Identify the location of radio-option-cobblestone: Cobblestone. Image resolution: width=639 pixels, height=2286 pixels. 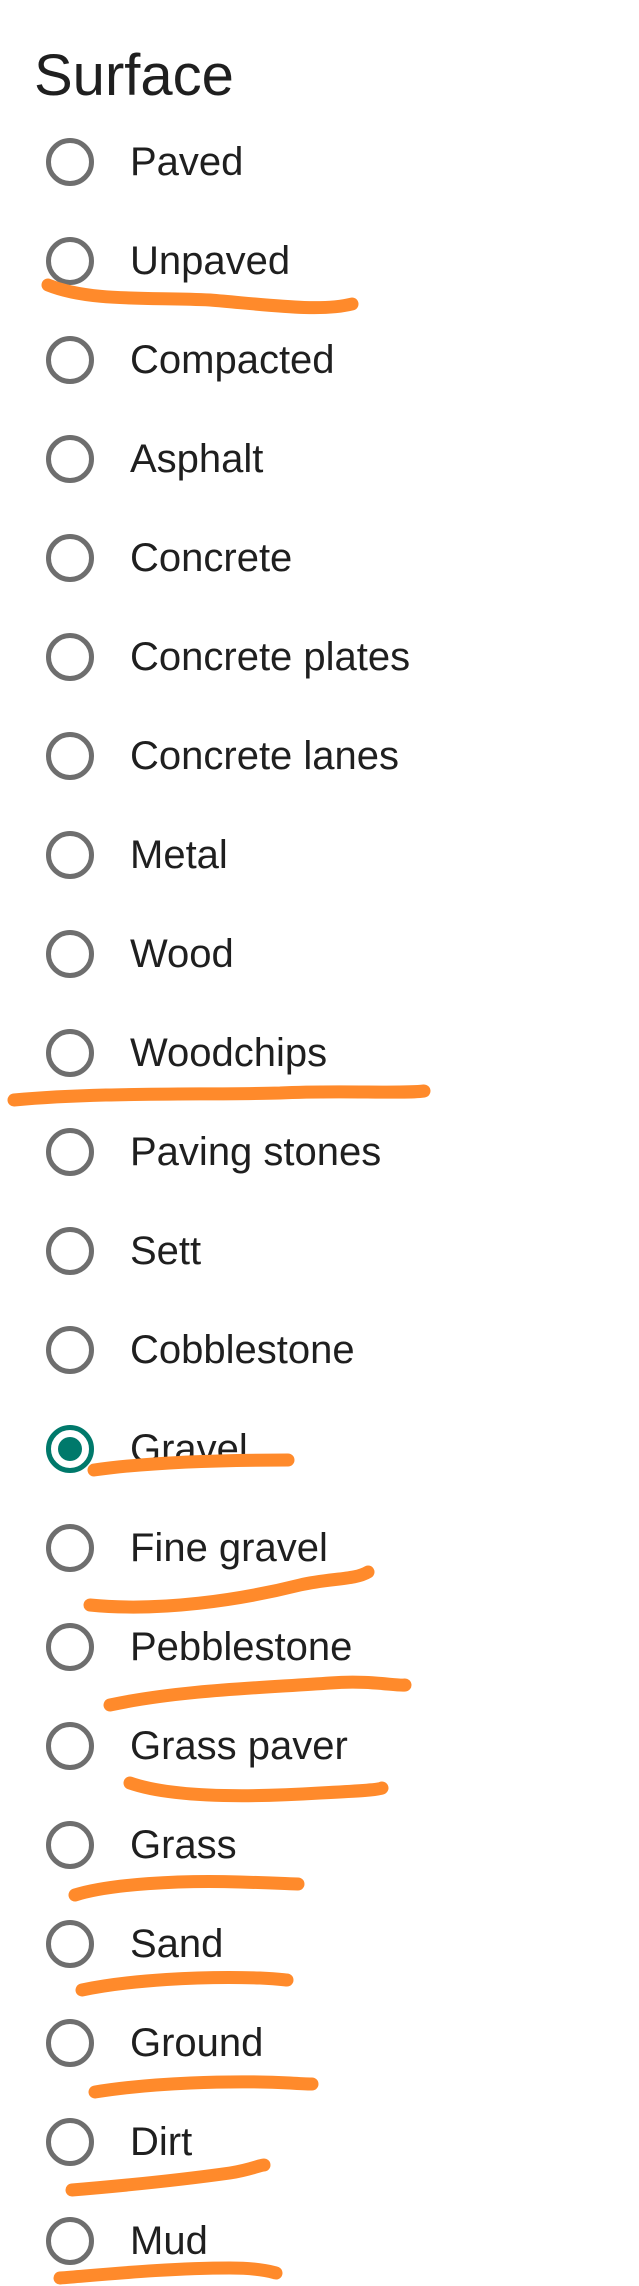
(326, 1350).